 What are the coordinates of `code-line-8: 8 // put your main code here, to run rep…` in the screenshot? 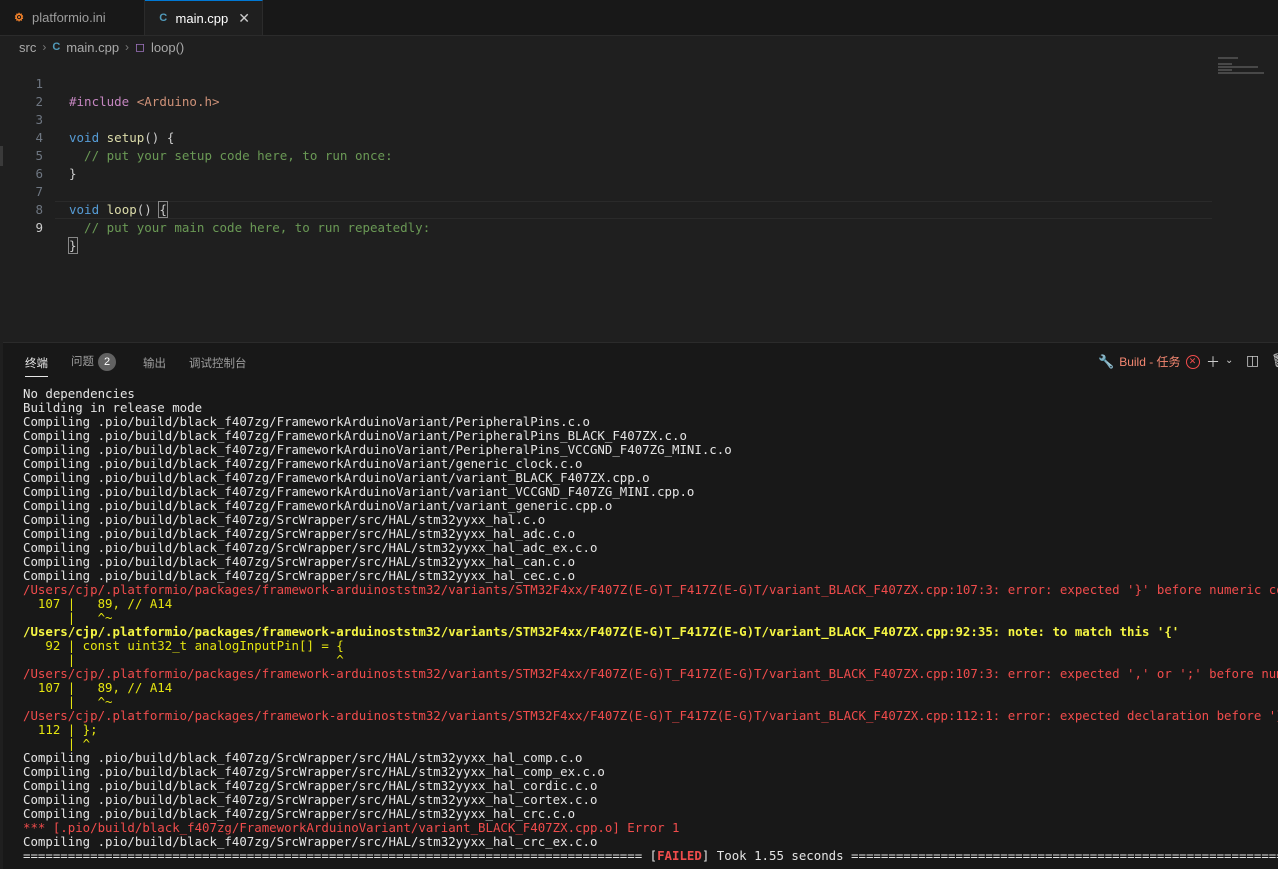 It's located at (233, 218).